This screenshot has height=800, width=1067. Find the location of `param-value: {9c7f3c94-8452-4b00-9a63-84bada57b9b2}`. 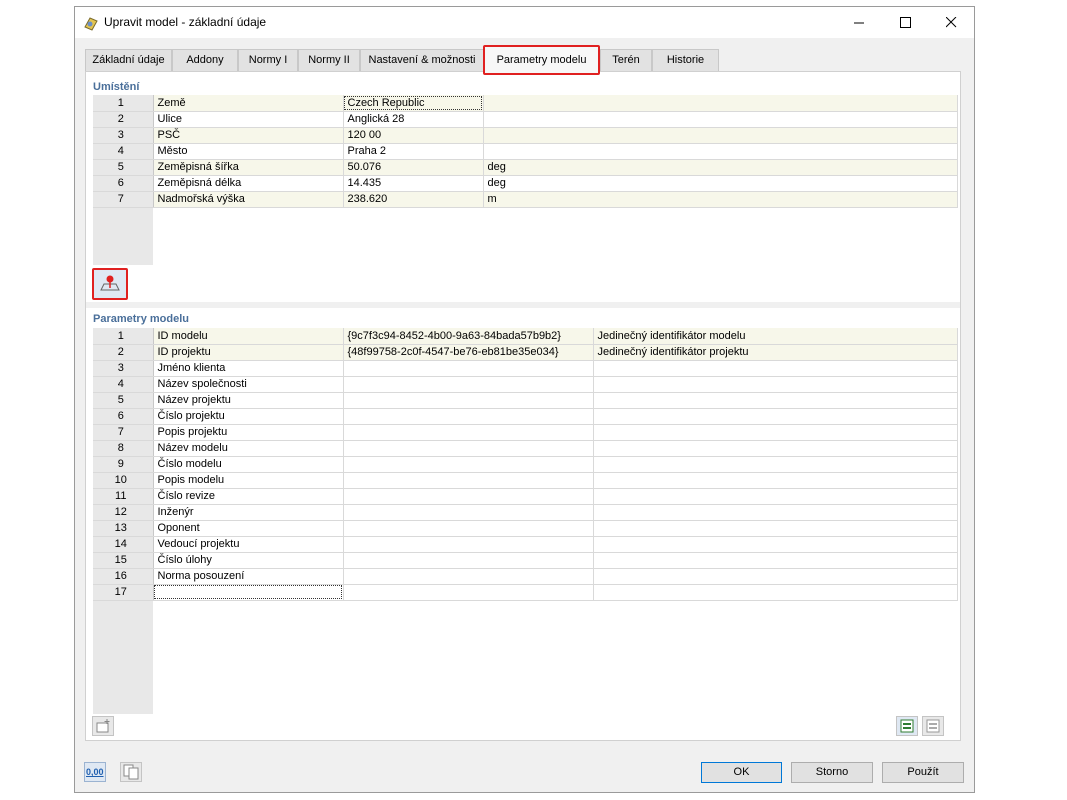

param-value: {9c7f3c94-8452-4b00-9a63-84bada57b9b2} is located at coordinates (468, 336).